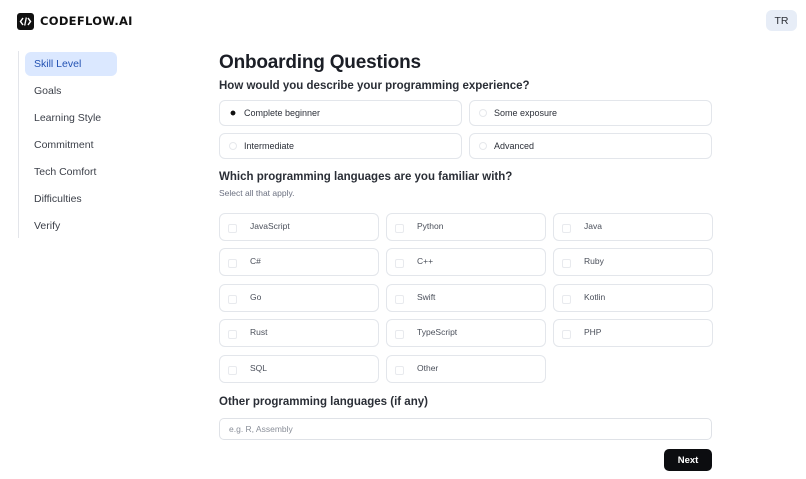 The width and height of the screenshot is (806, 479). Describe the element at coordinates (514, 146) in the screenshot. I see `option-label: Advanced` at that location.